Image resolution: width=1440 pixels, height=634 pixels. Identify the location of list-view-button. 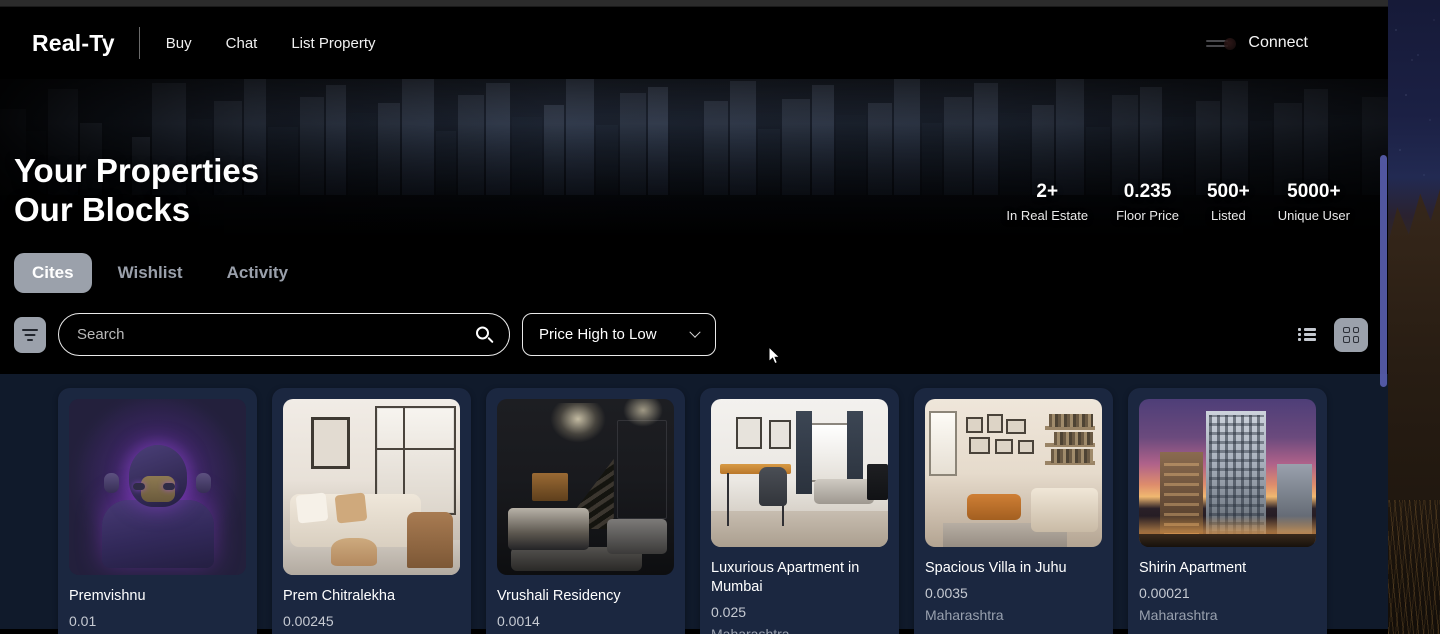
(1307, 335).